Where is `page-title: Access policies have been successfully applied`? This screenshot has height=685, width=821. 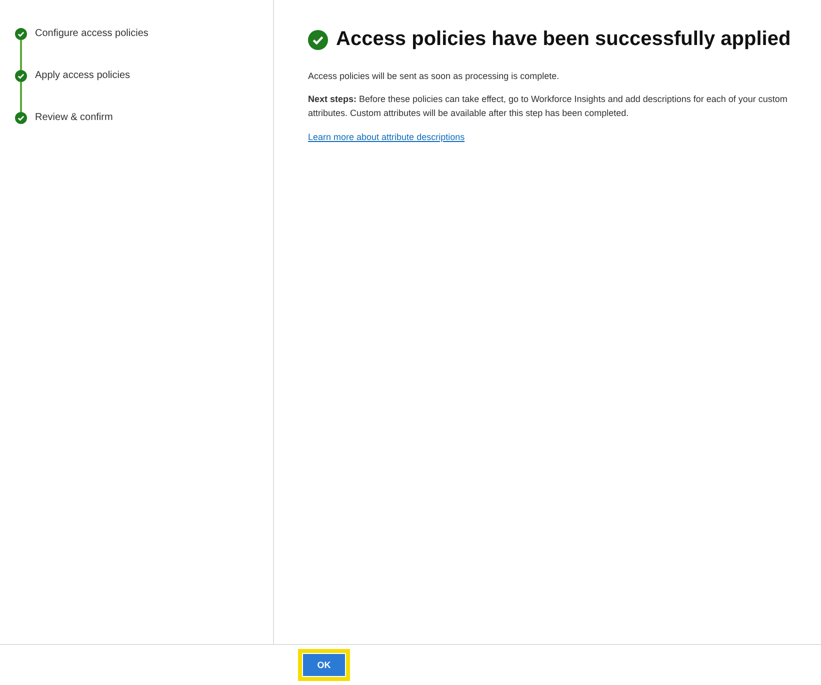
page-title: Access policies have been successfully applied is located at coordinates (563, 39).